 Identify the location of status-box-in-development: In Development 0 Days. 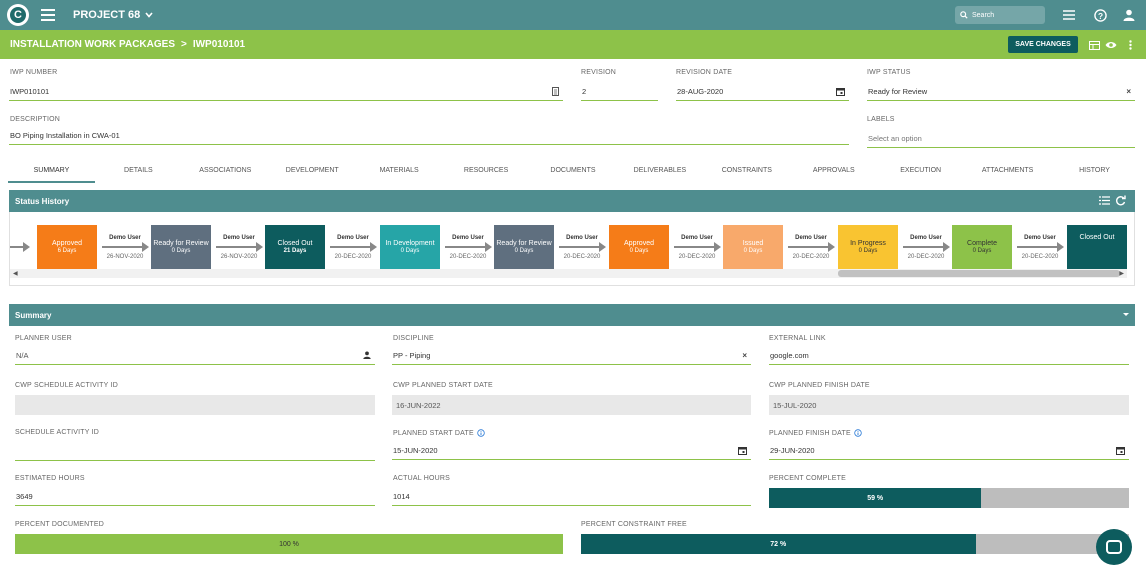
(410, 247).